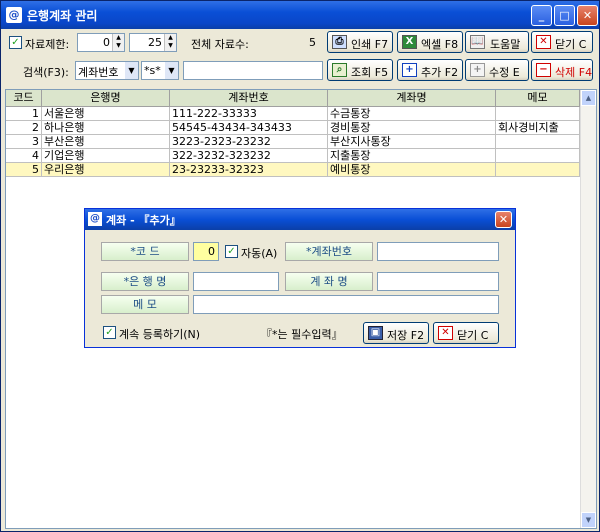  What do you see at coordinates (62, 16) in the screenshot?
I see `window-title: 은행계좌 관리` at bounding box center [62, 16].